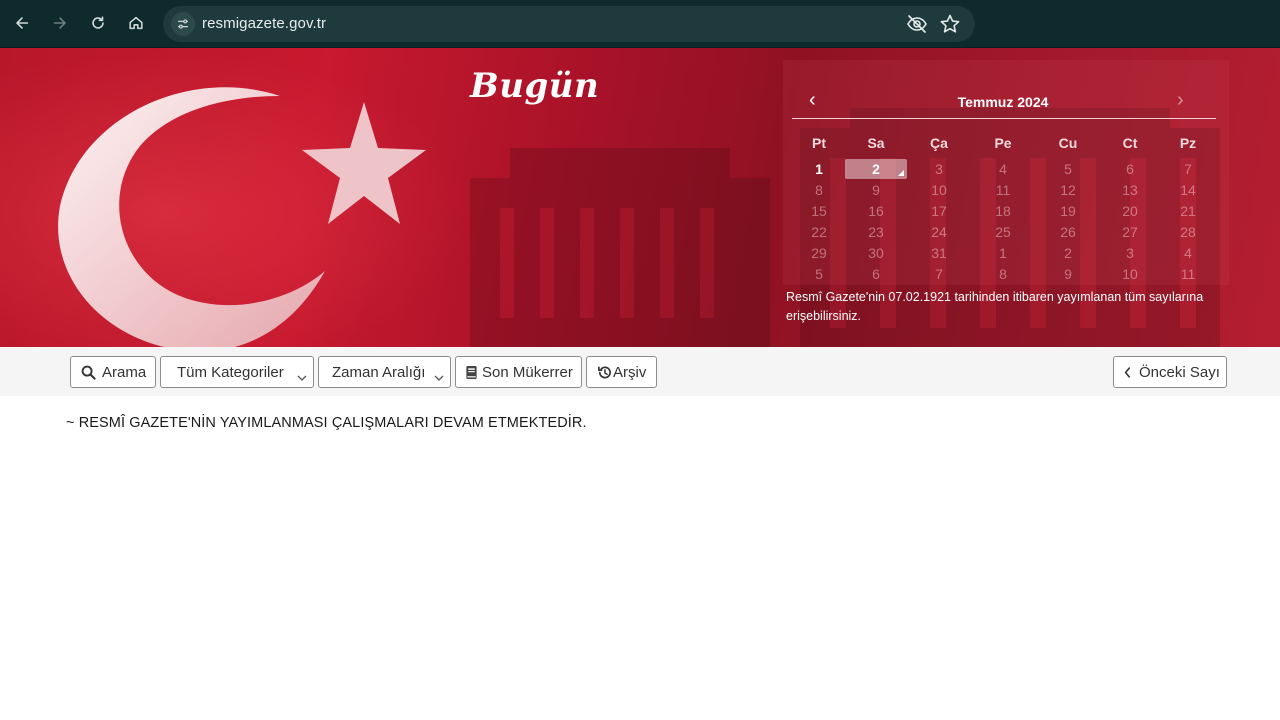  Describe the element at coordinates (1187, 100) in the screenshot. I see `calendar-next-month-icon: ›` at that location.